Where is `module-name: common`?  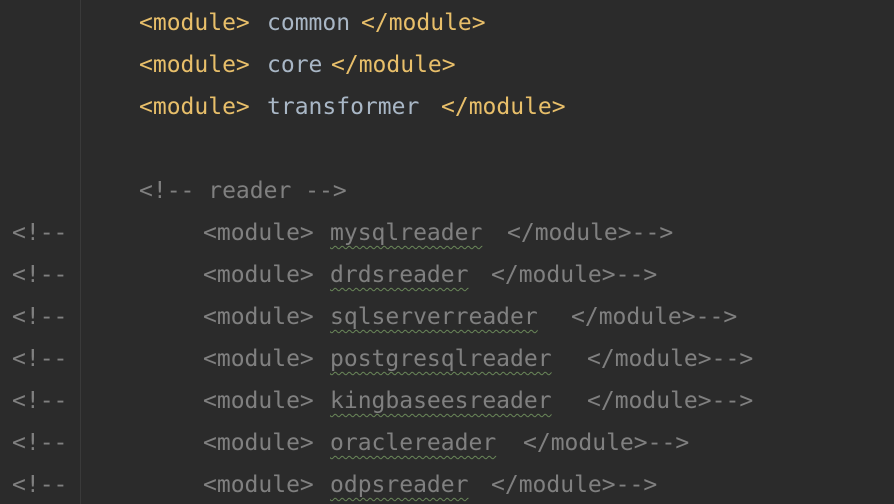 module-name: common is located at coordinates (309, 23).